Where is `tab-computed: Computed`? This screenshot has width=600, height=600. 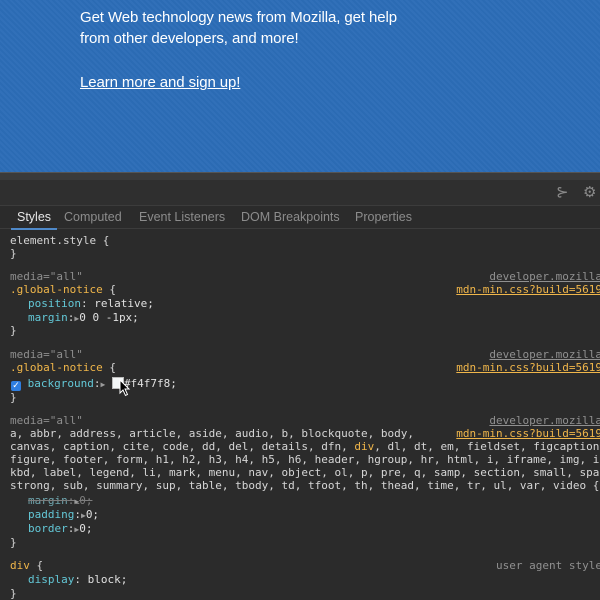 tab-computed: Computed is located at coordinates (93, 217).